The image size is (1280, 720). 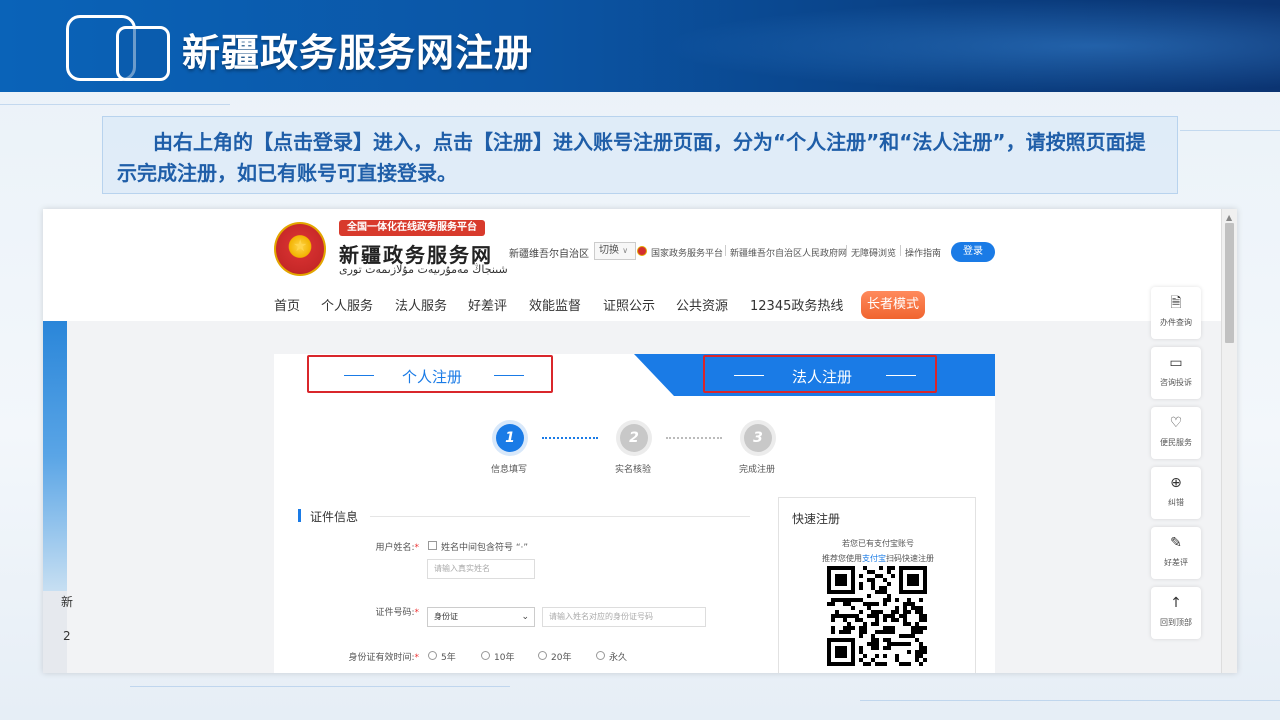 I want to click on banner-glow, so click(x=970, y=46).